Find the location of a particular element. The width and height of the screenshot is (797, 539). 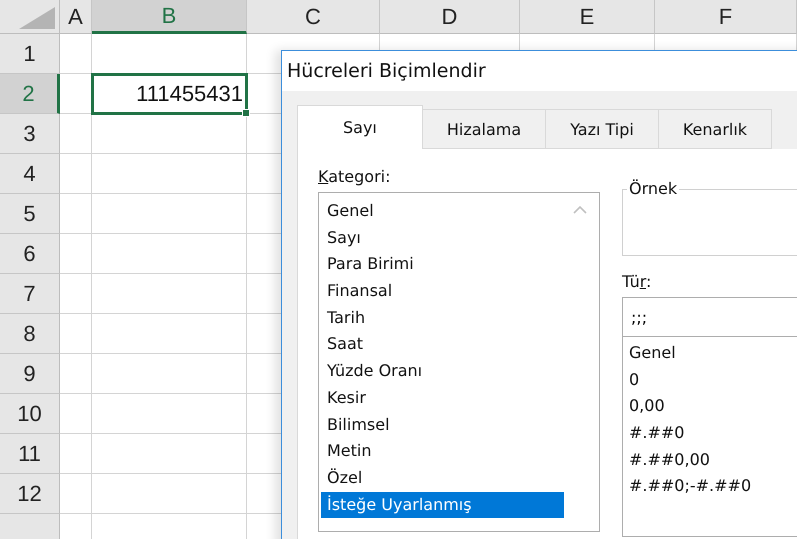

type-label: Tür: is located at coordinates (637, 281).